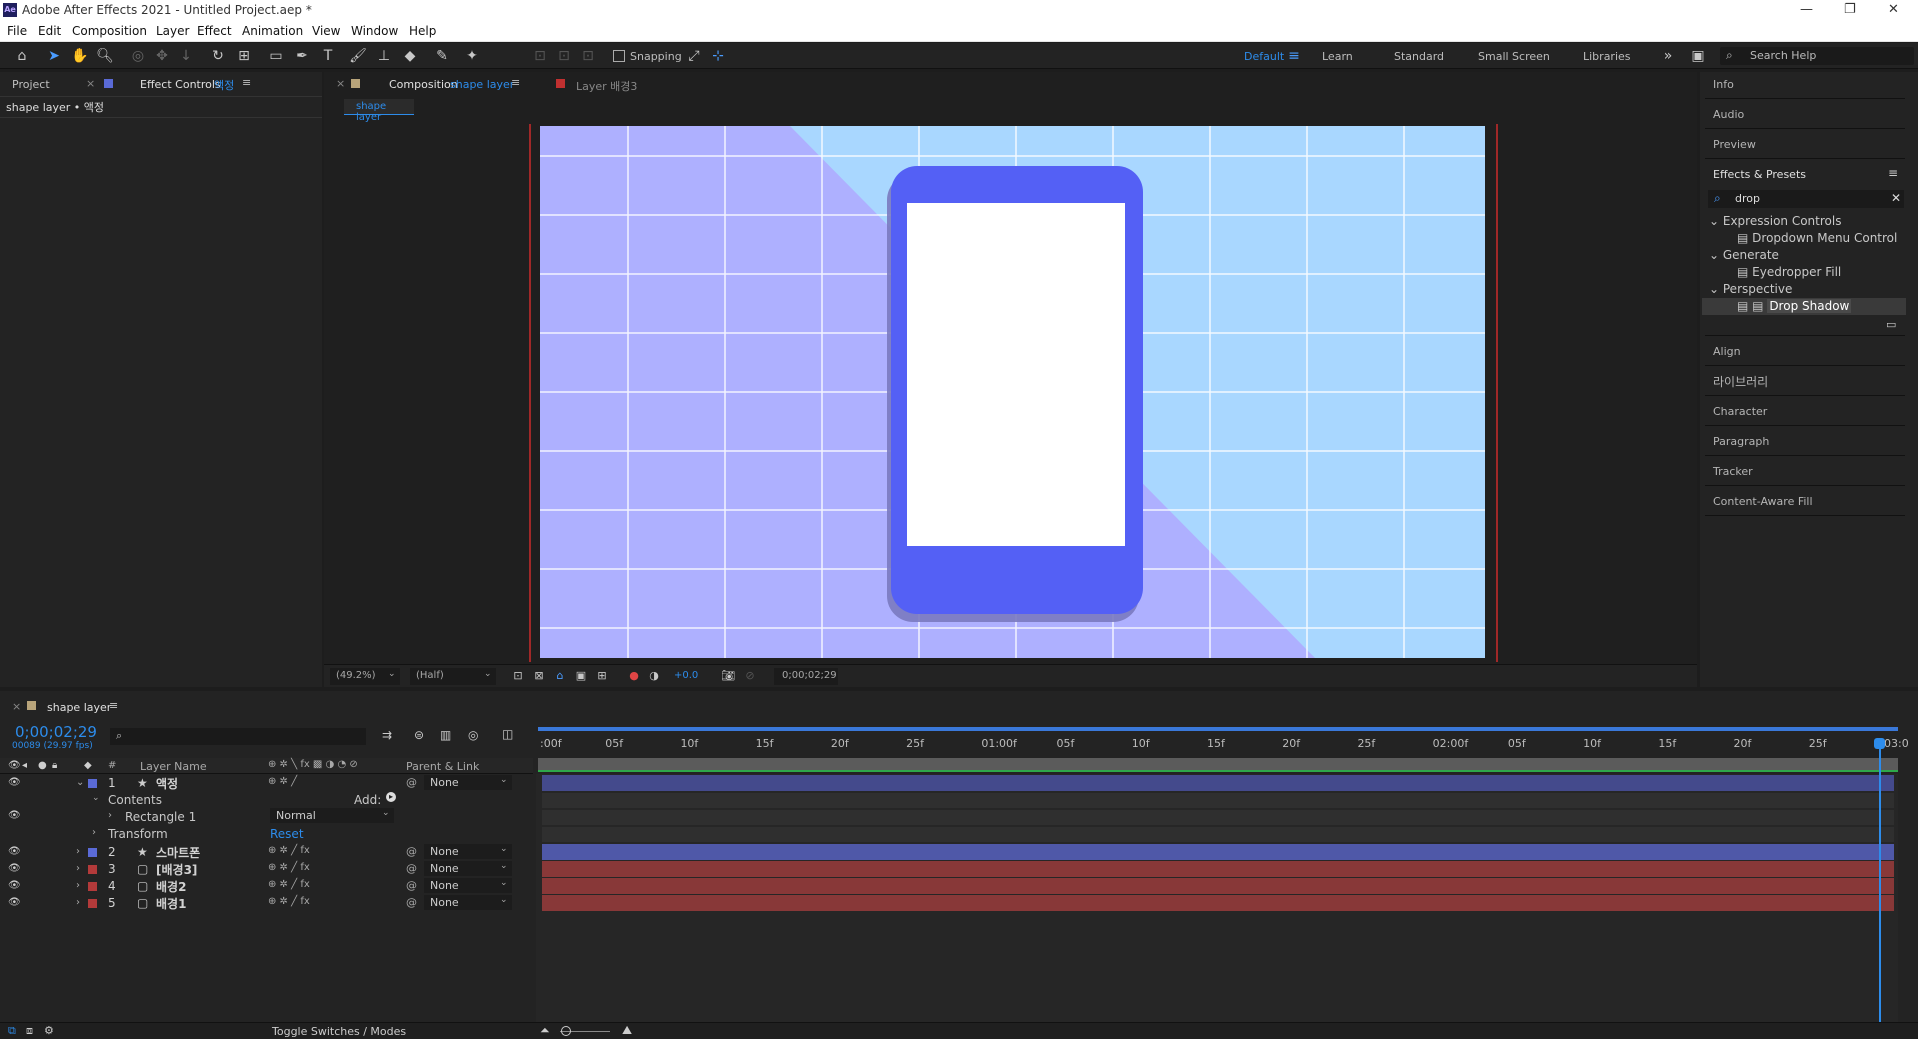 This screenshot has height=1039, width=1918. What do you see at coordinates (694, 56) in the screenshot?
I see `snapping-options-icon: ⤢` at bounding box center [694, 56].